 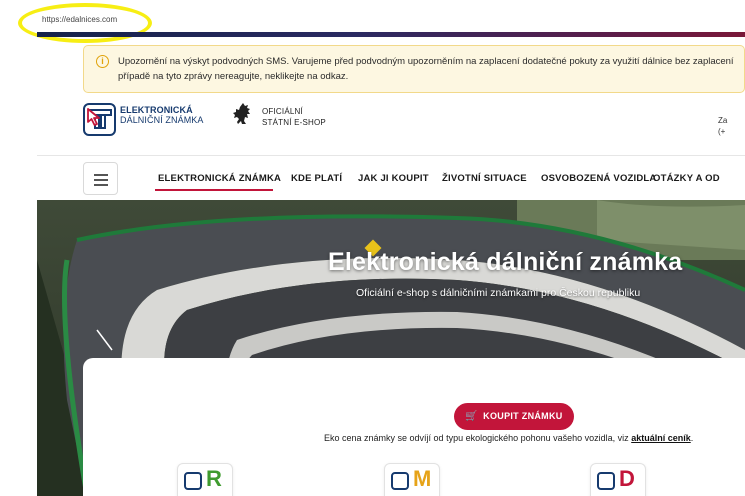 What do you see at coordinates (244, 118) in the screenshot?
I see `czech-lion-icon` at bounding box center [244, 118].